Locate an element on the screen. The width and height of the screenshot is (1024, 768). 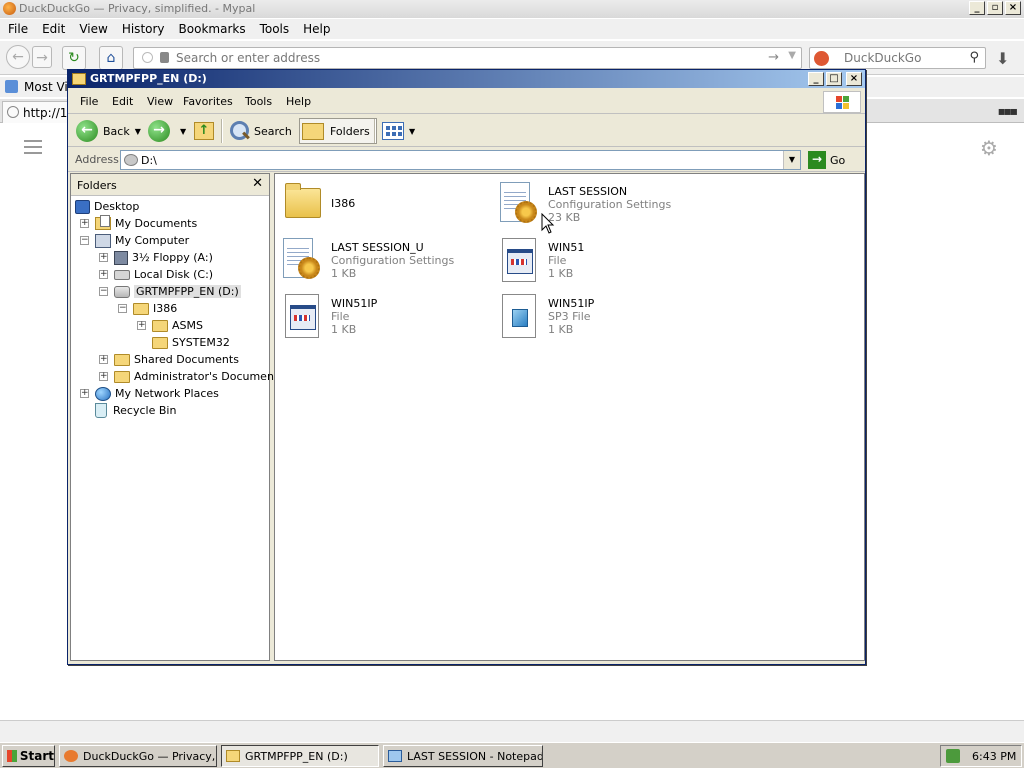
tree-item-system32: SYSTEM32 is located at coordinates (191, 342).